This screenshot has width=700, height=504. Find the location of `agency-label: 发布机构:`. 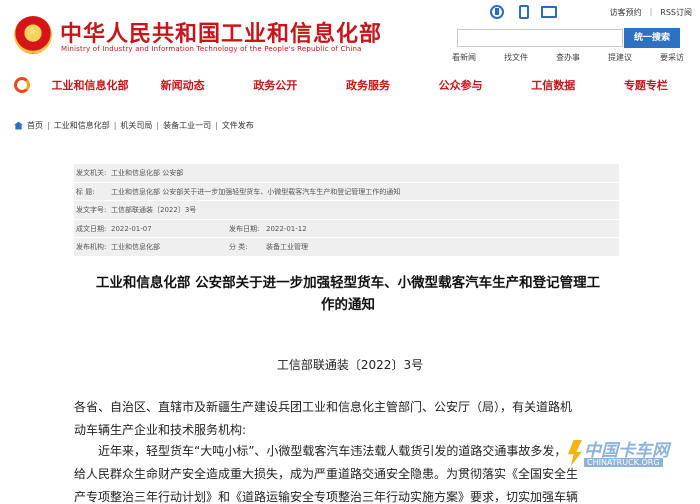

agency-label: 发布机构: is located at coordinates (91, 247).